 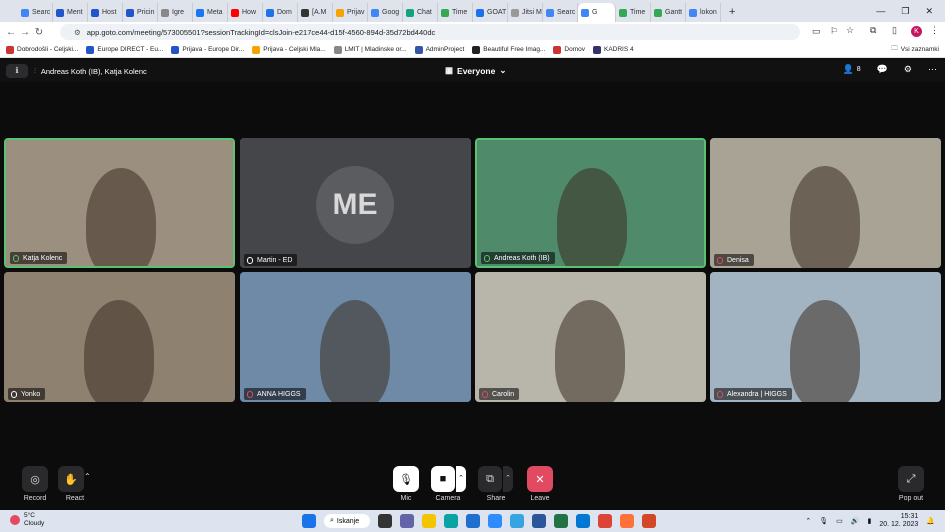 I want to click on view-selector: ▦ Everyone ⌄, so click(x=475, y=70).